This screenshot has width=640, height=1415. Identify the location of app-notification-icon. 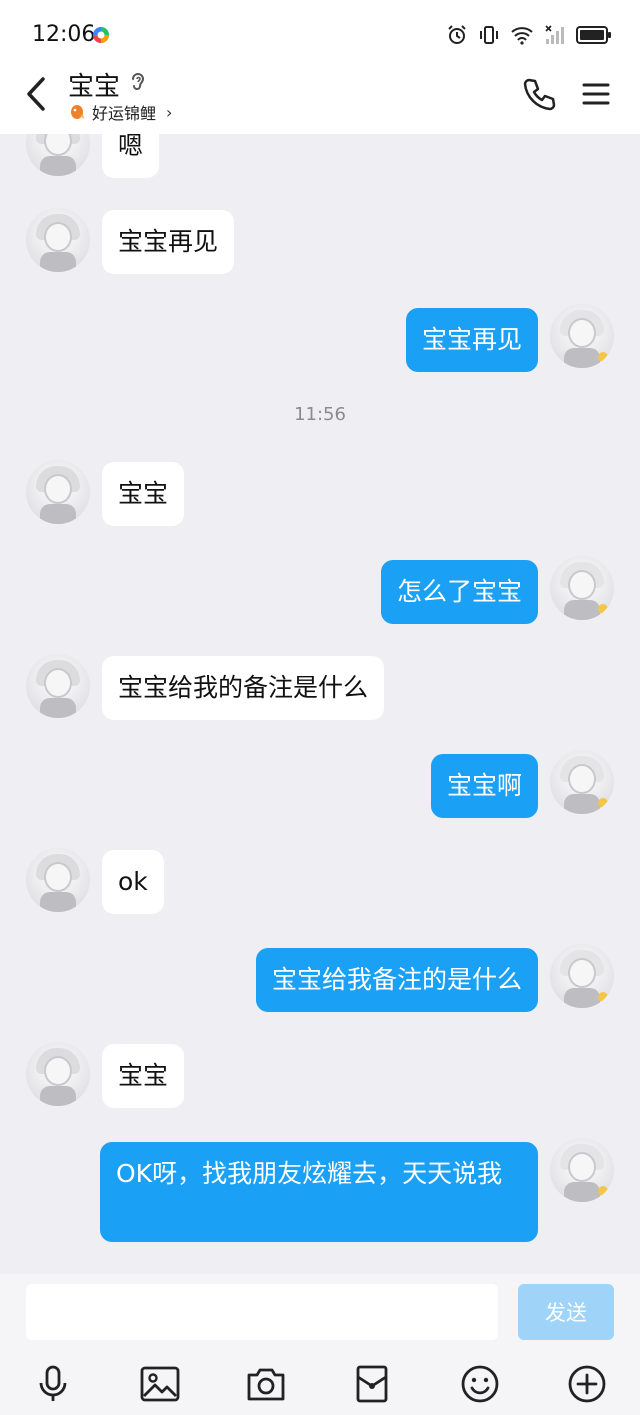
(101, 35).